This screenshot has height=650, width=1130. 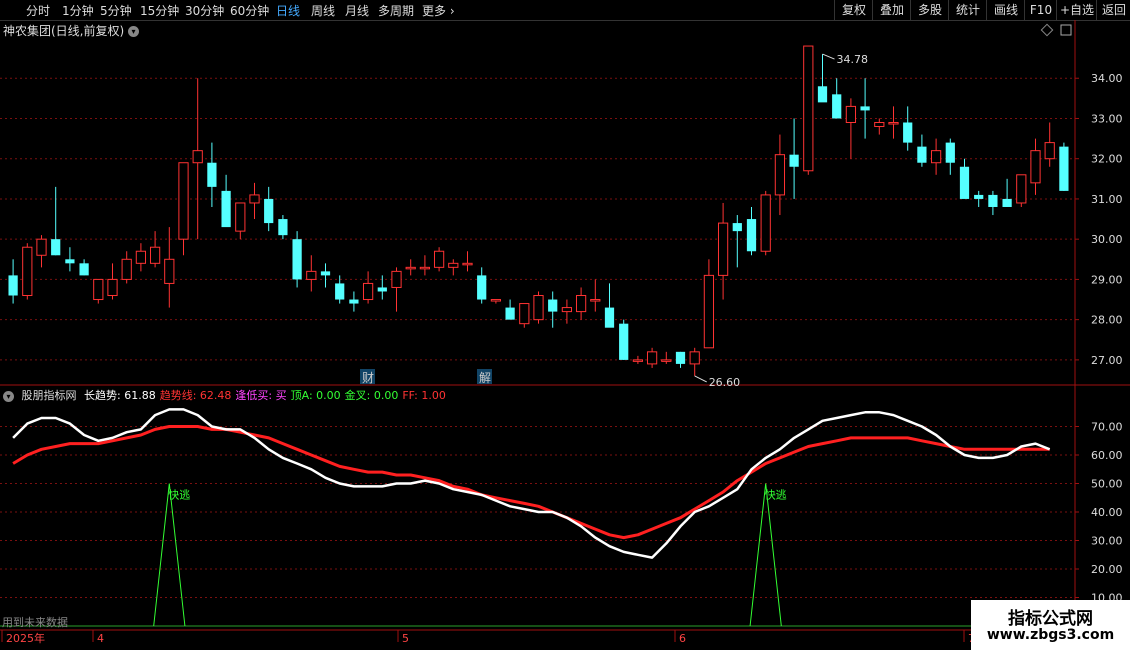 I want to click on x-tick-label: 6, so click(x=682, y=638).